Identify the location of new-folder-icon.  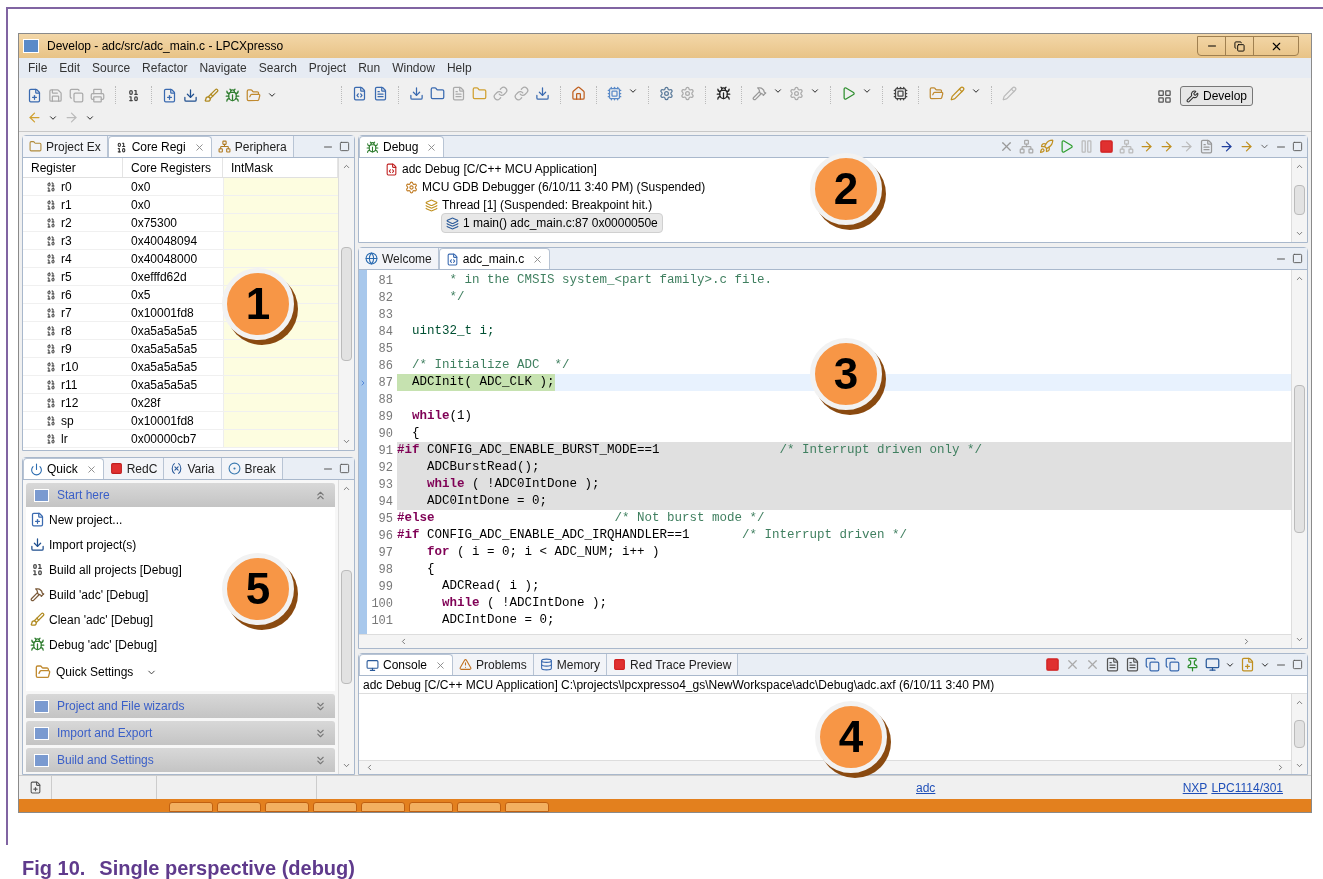
(437, 93).